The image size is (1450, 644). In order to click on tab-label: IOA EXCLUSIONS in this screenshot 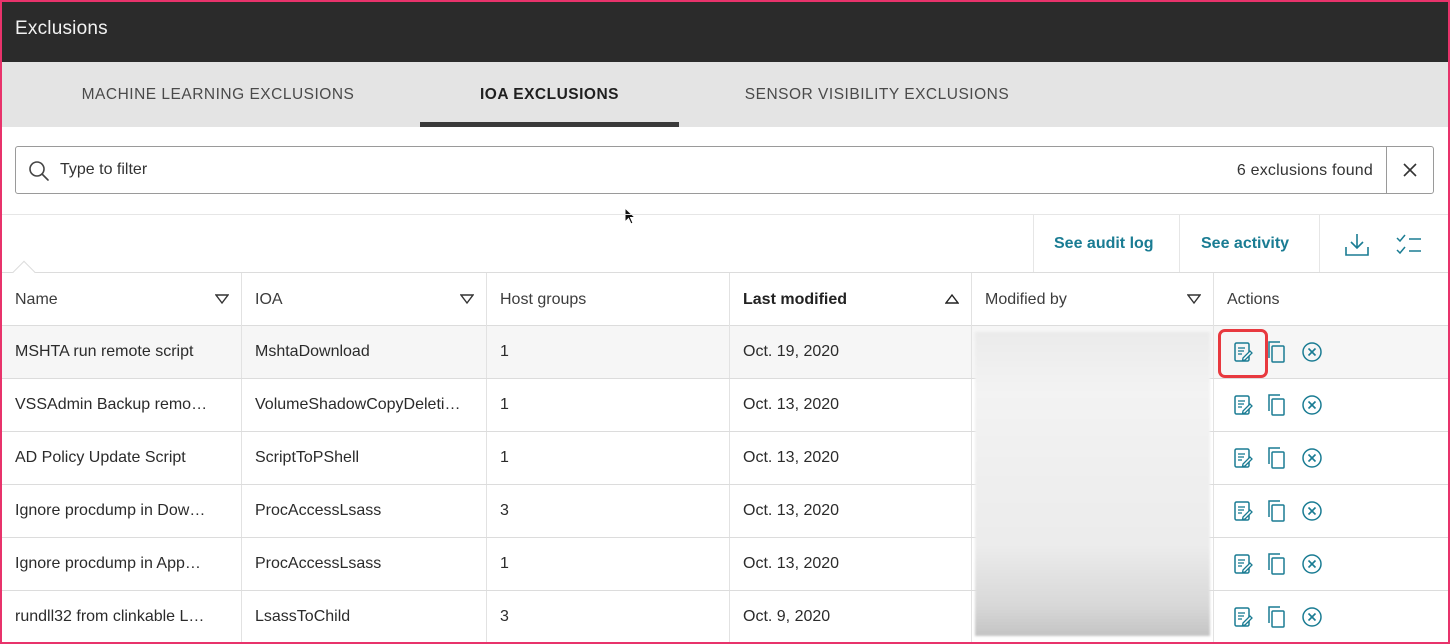, I will do `click(549, 94)`.